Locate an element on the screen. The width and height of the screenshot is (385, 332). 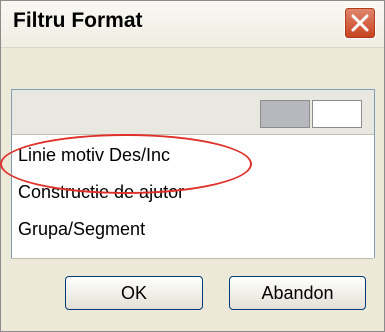
close-icon is located at coordinates (360, 23).